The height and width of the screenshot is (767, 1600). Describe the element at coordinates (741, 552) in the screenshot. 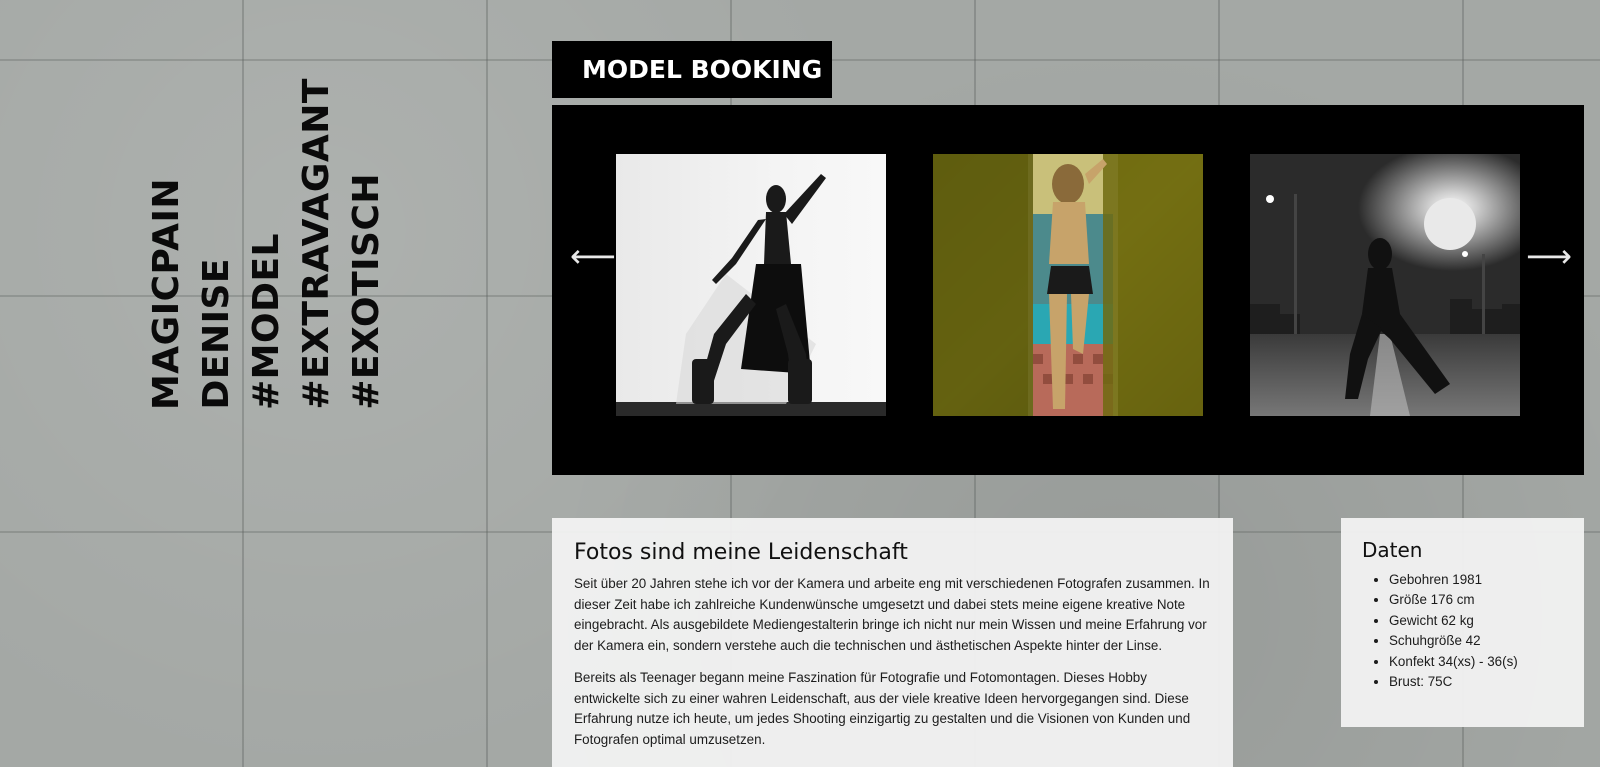

I see `about-heading: Fotos sind meine Leidenschaft` at that location.